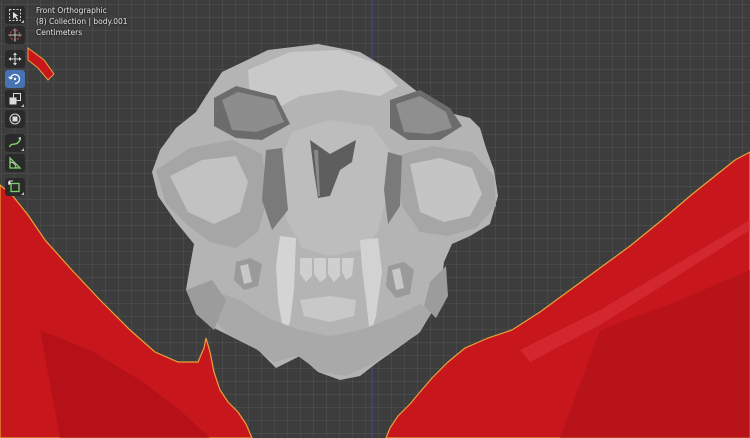  I want to click on scale-icon, so click(15, 99).